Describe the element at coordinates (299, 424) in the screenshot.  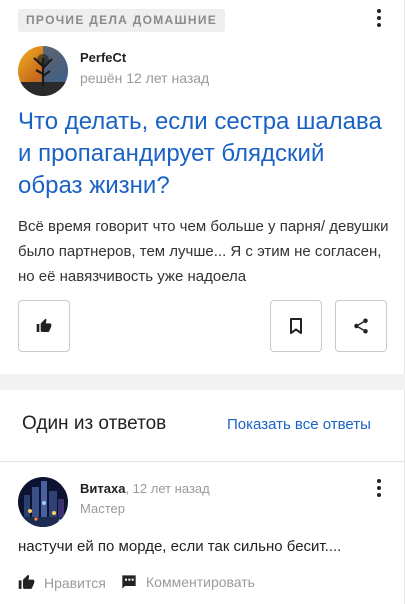
I see `show-all-answers-link: Показать все ответы` at that location.